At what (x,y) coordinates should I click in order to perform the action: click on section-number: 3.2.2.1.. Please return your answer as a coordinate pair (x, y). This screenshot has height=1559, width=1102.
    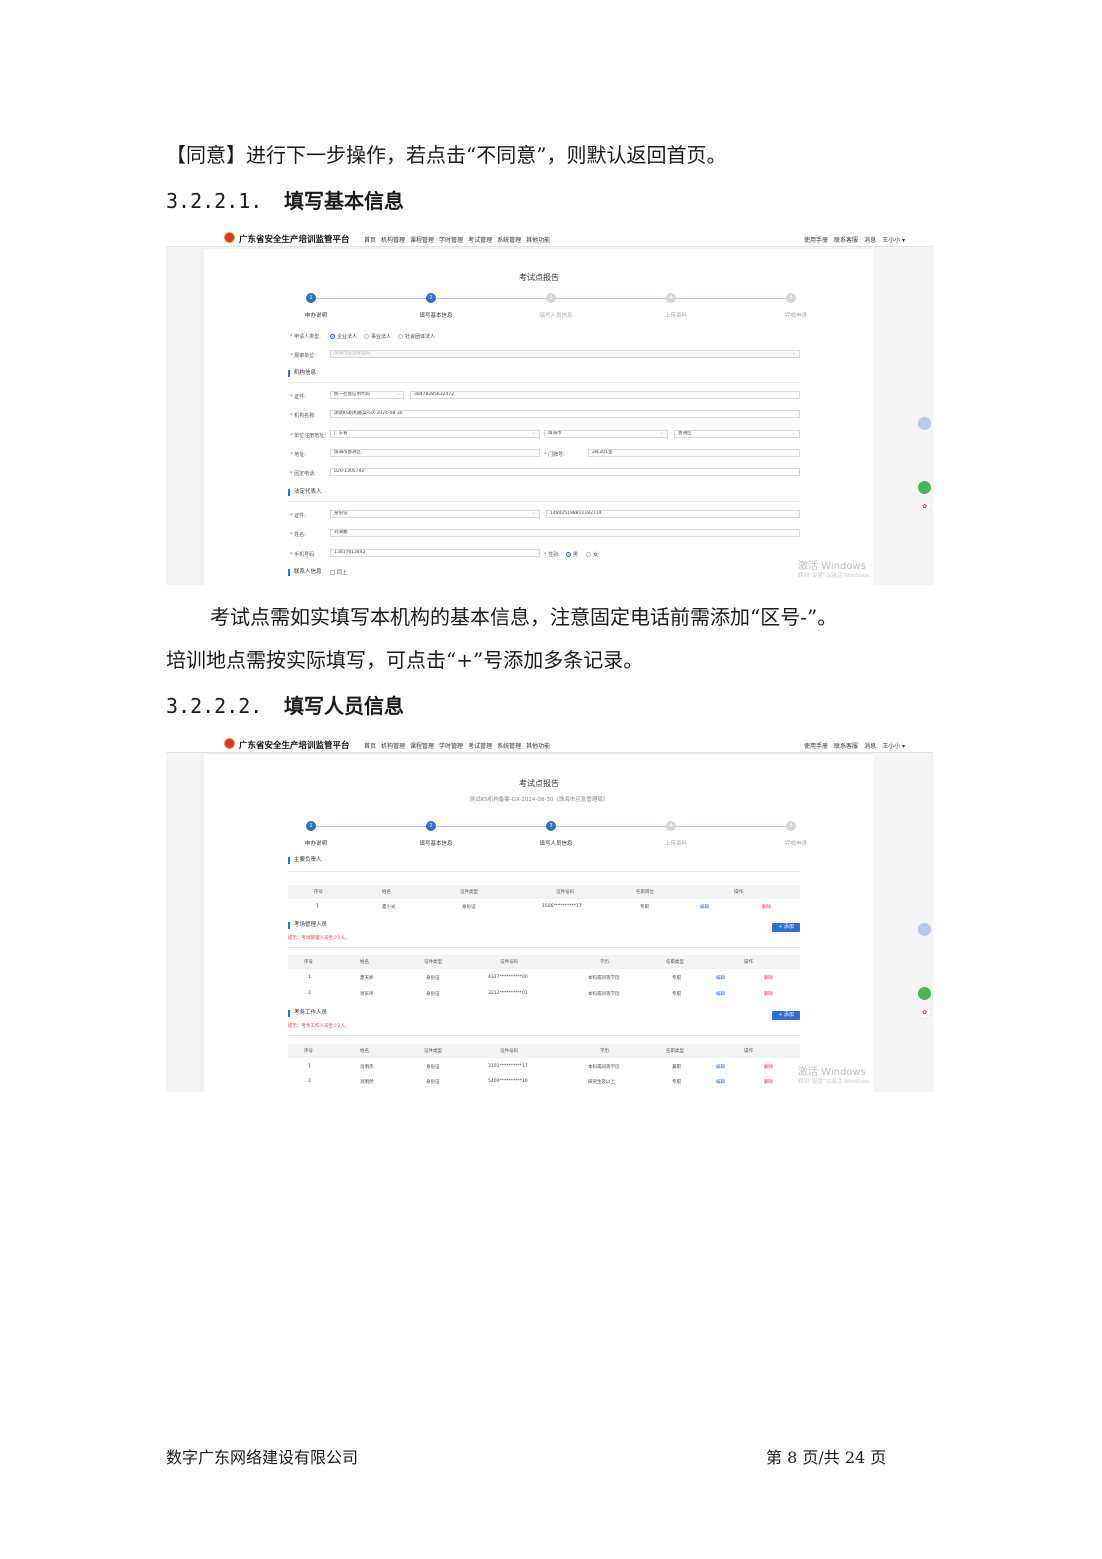
    Looking at the image, I should click on (214, 201).